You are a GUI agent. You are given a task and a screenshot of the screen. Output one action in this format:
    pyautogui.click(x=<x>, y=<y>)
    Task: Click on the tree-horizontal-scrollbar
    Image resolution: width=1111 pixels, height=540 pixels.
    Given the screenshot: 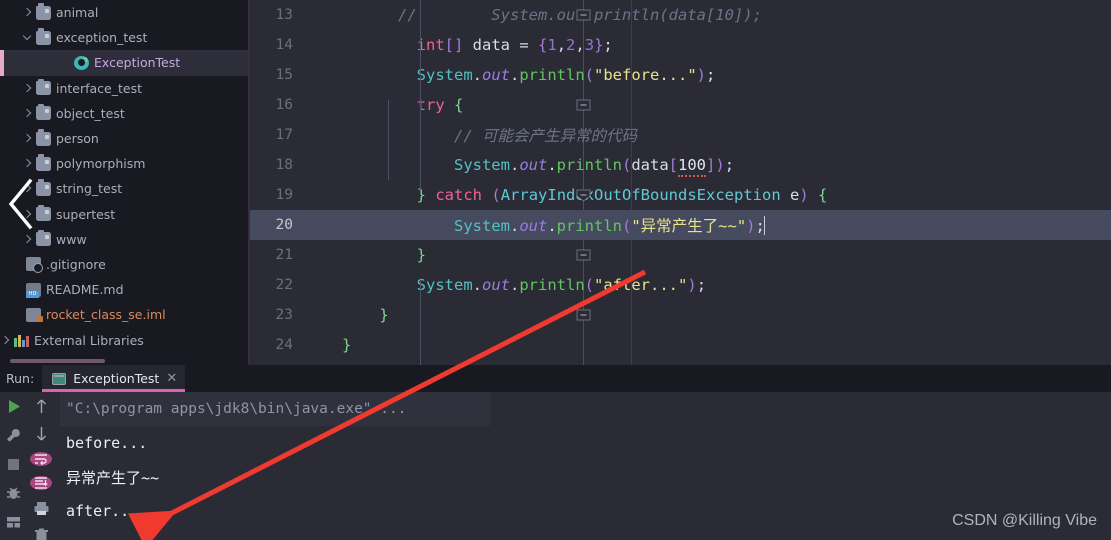 What is the action you would take?
    pyautogui.click(x=57, y=361)
    